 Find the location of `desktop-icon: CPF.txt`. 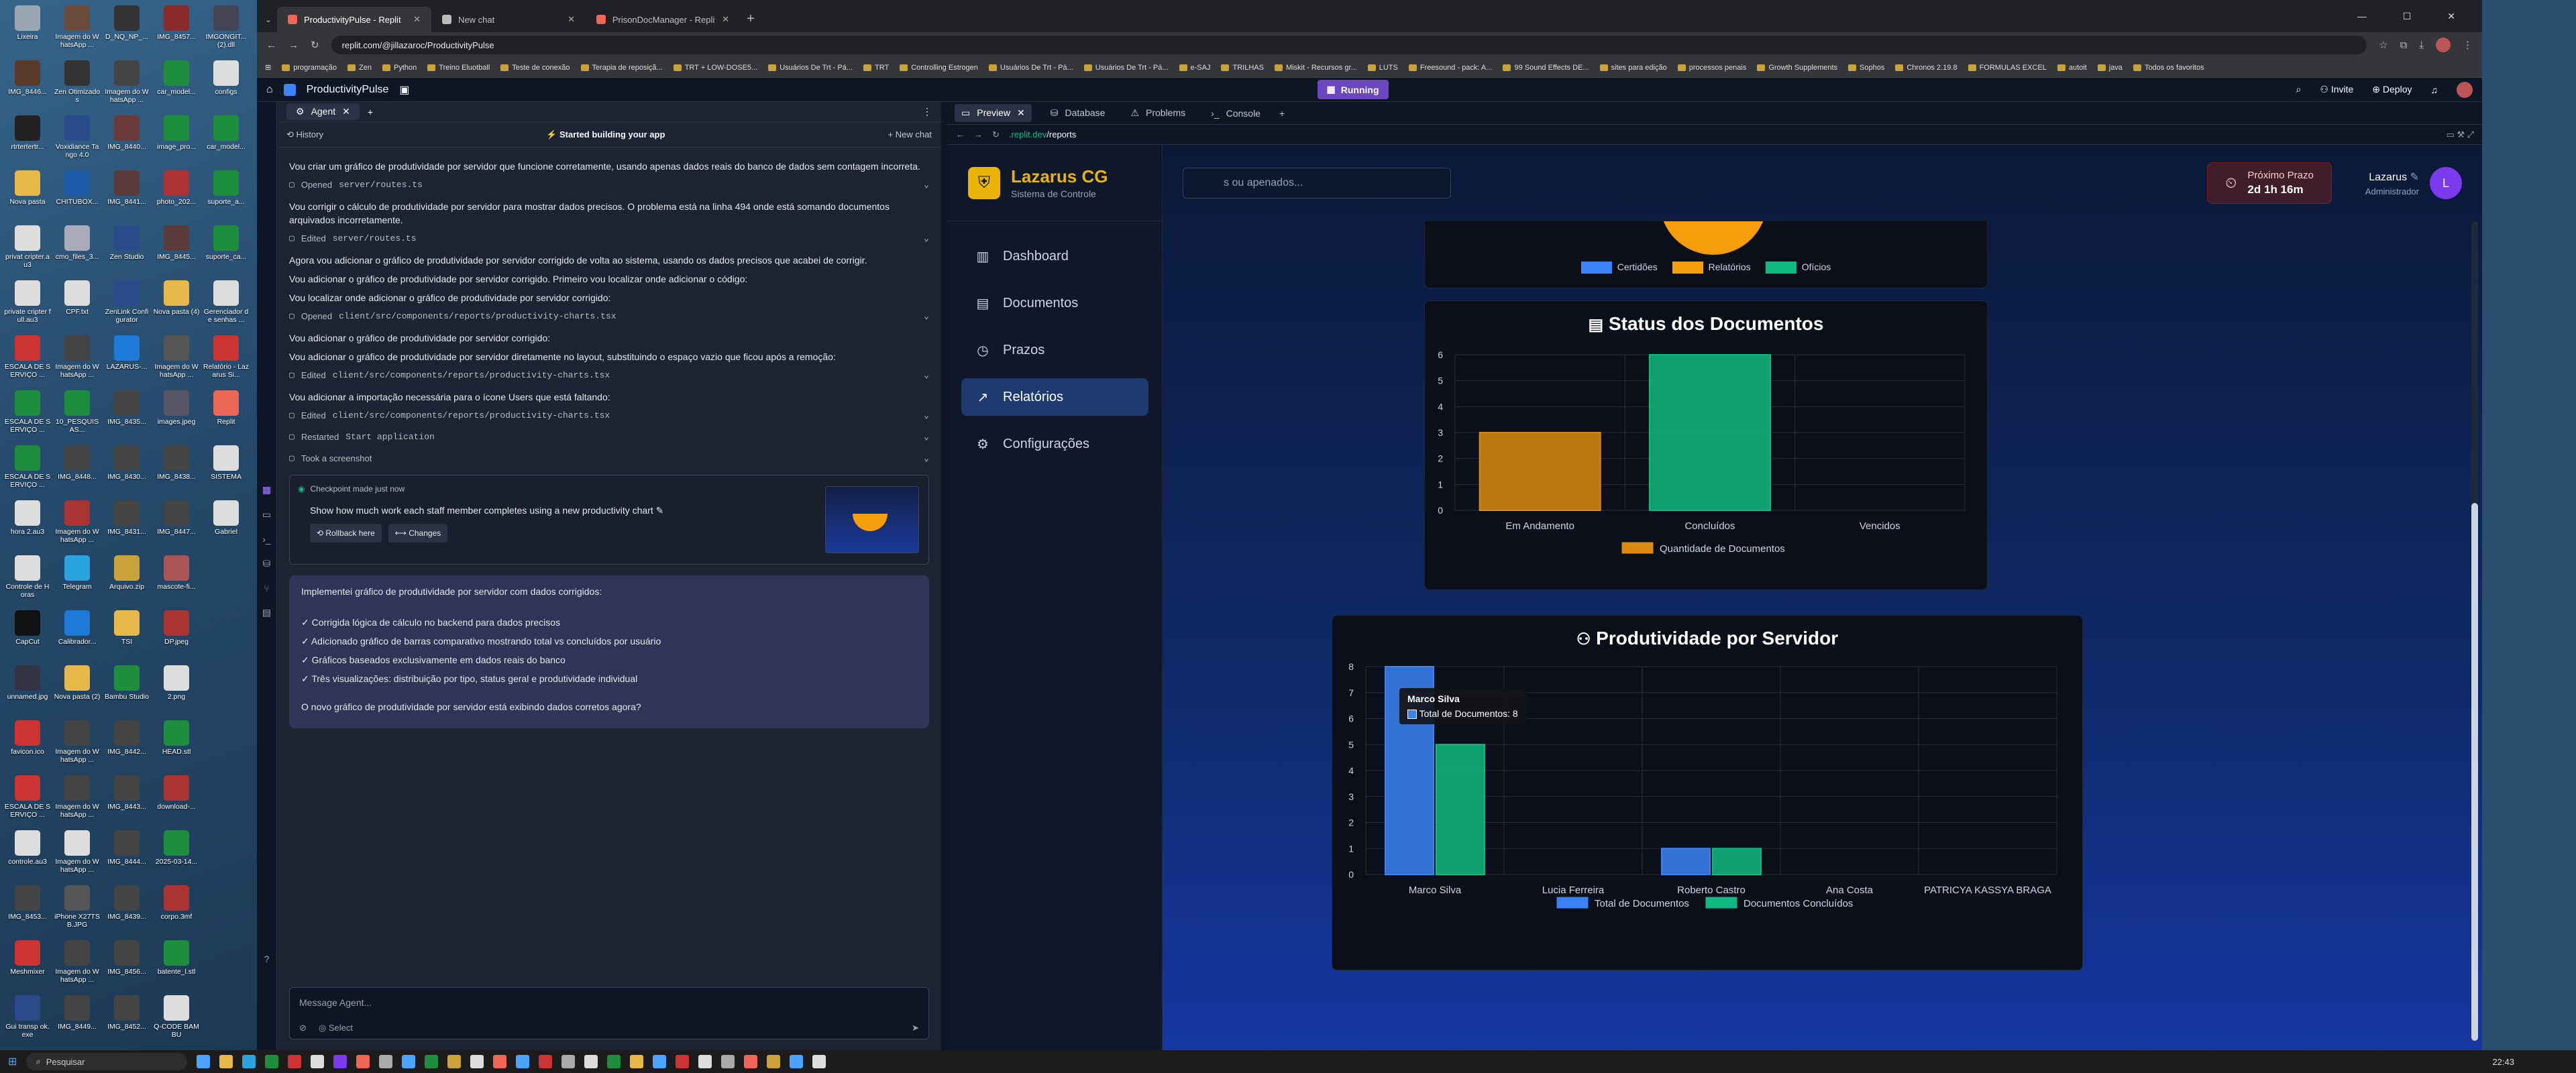

desktop-icon: CPF.txt is located at coordinates (77, 307).